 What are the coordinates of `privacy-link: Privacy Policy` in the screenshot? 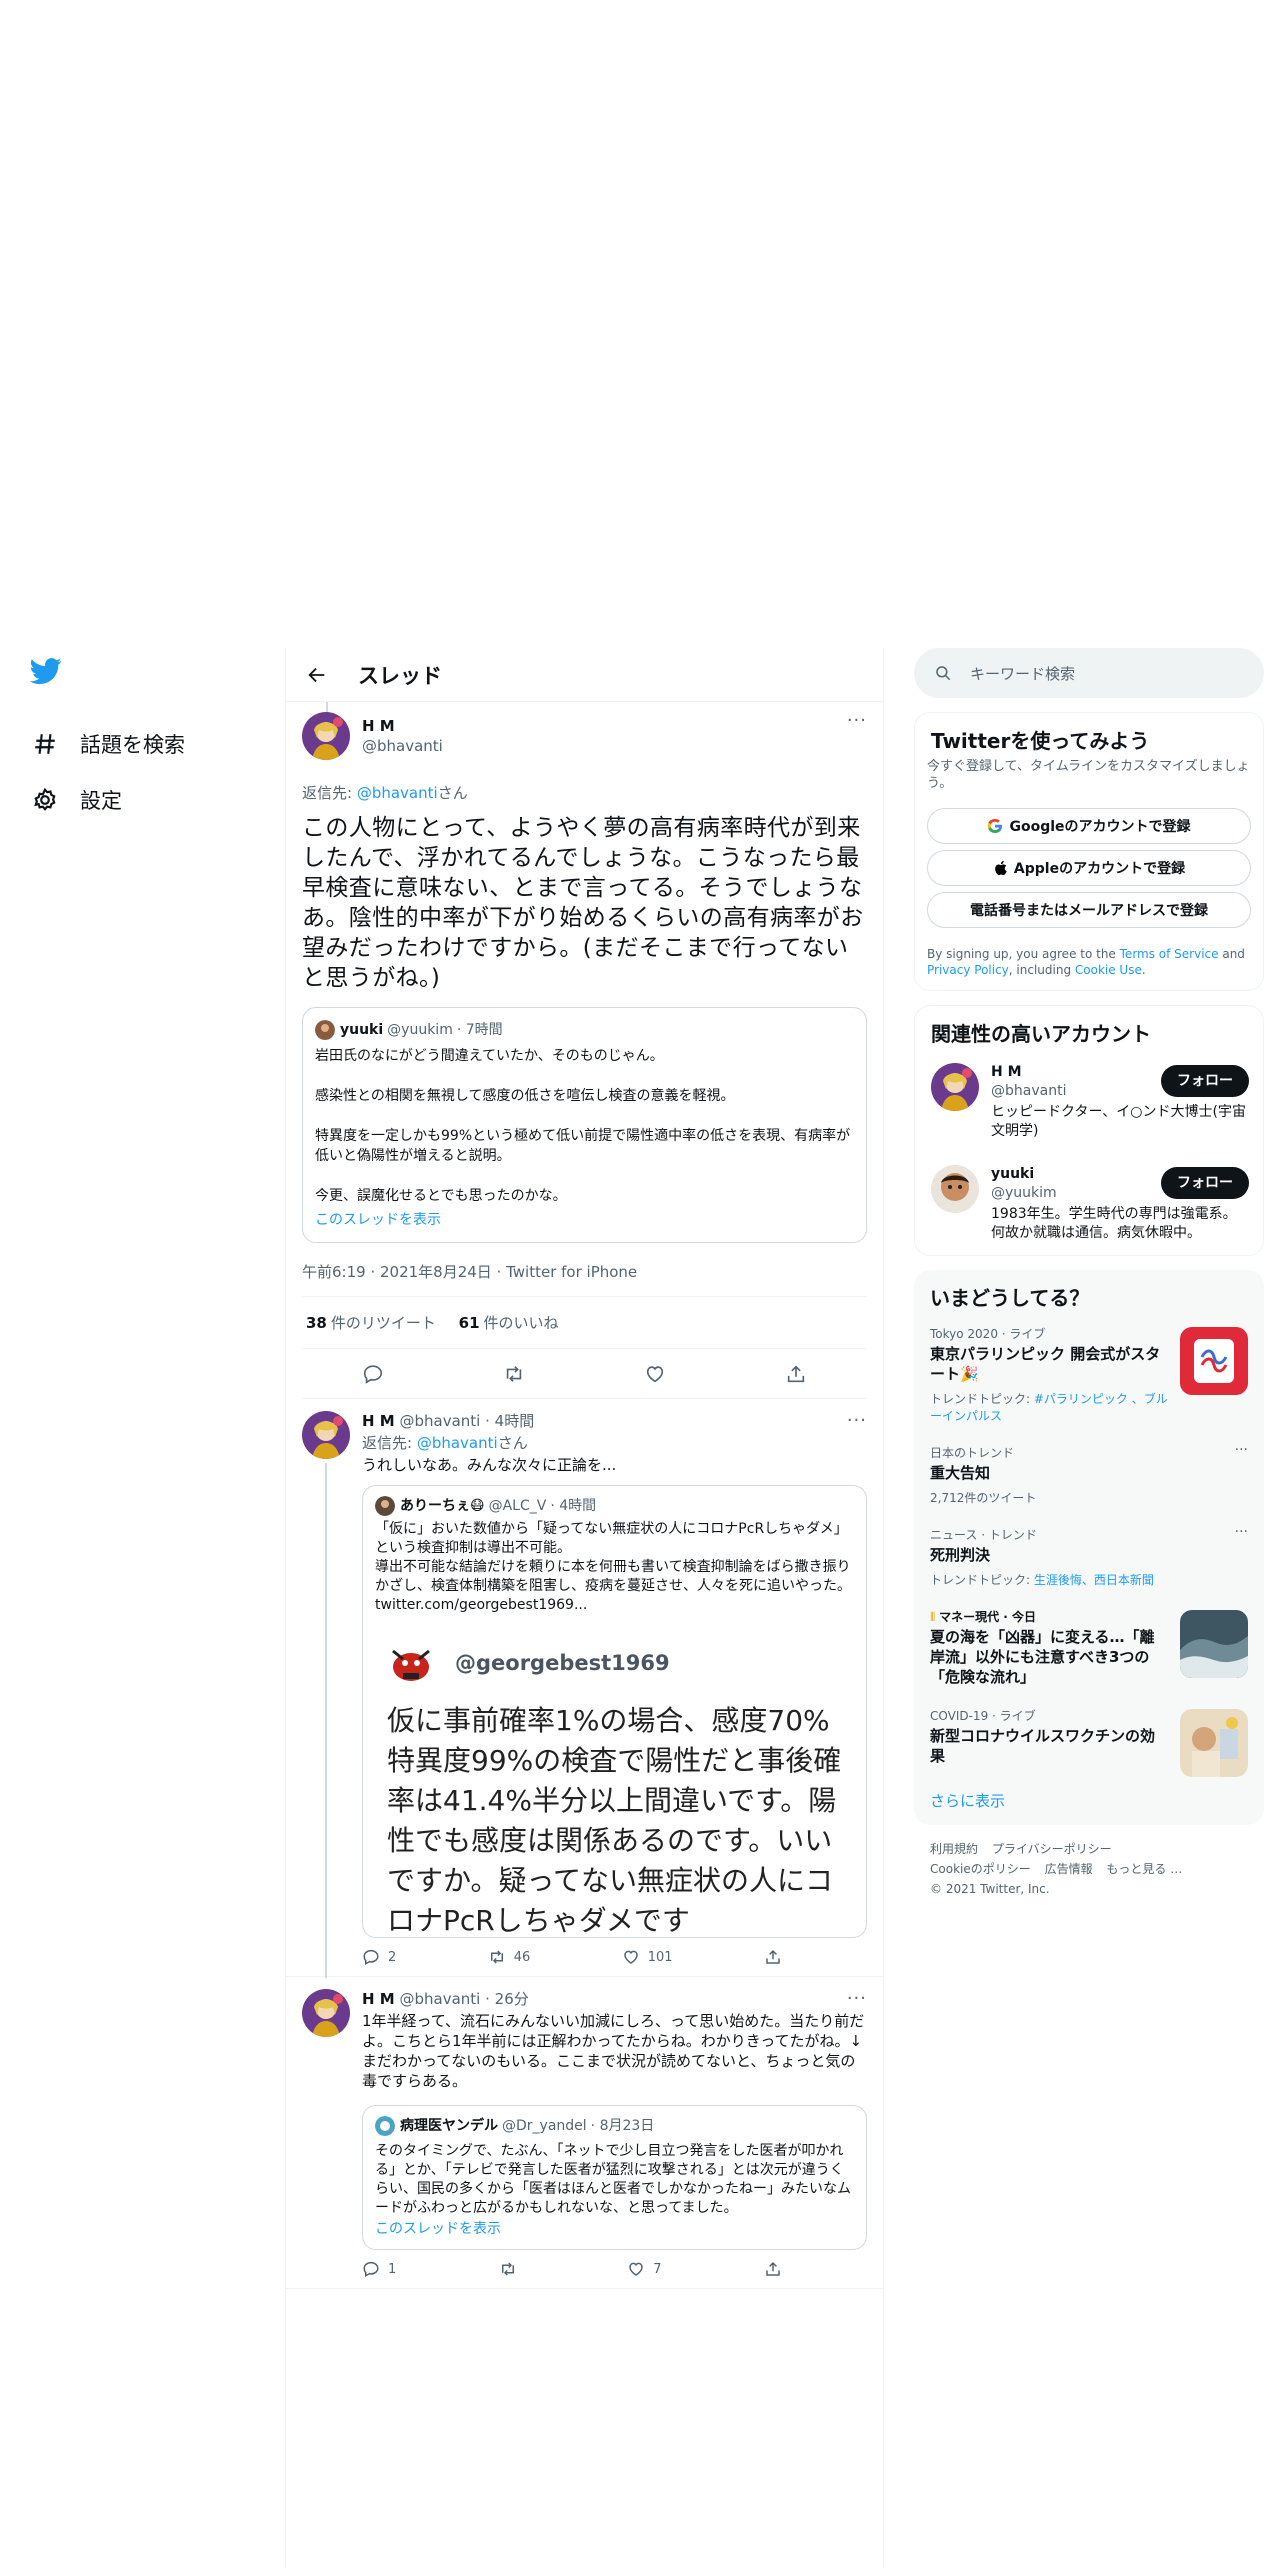 It's located at (968, 970).